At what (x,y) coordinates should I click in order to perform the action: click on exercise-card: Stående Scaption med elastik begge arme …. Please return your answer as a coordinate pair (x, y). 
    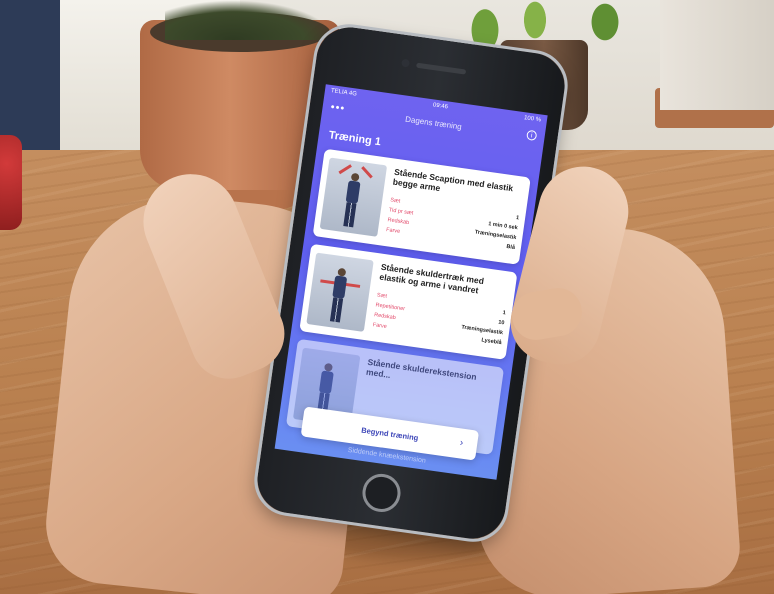
    Looking at the image, I should click on (421, 206).